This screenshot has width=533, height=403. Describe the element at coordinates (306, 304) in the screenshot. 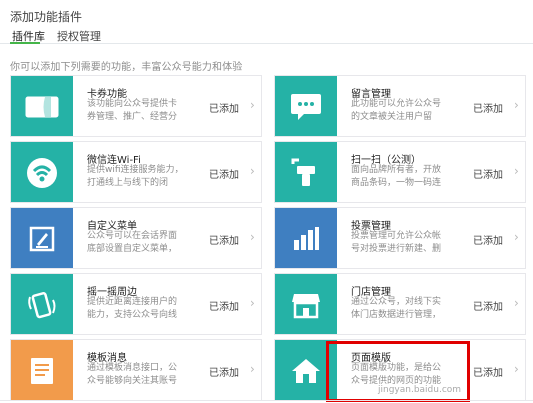

I see `store-icon` at that location.